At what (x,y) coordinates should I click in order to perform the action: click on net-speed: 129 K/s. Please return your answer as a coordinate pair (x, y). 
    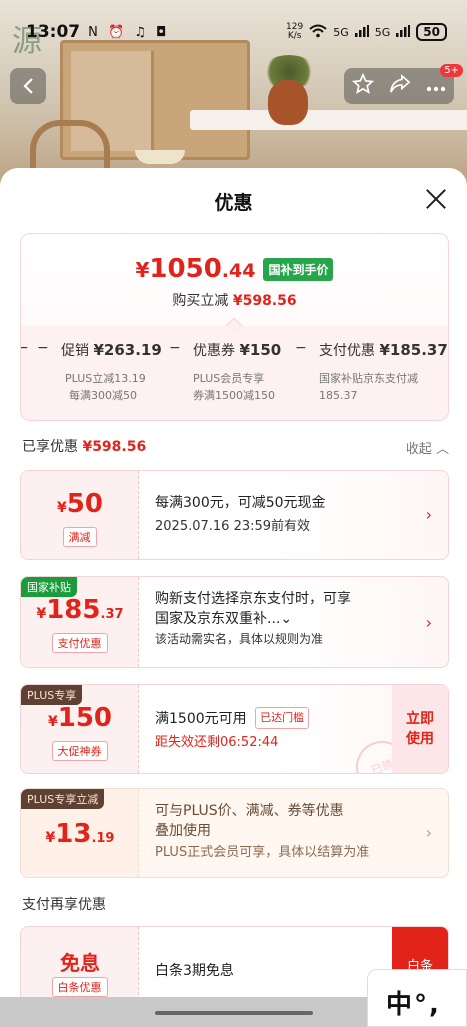
    Looking at the image, I should click on (295, 31).